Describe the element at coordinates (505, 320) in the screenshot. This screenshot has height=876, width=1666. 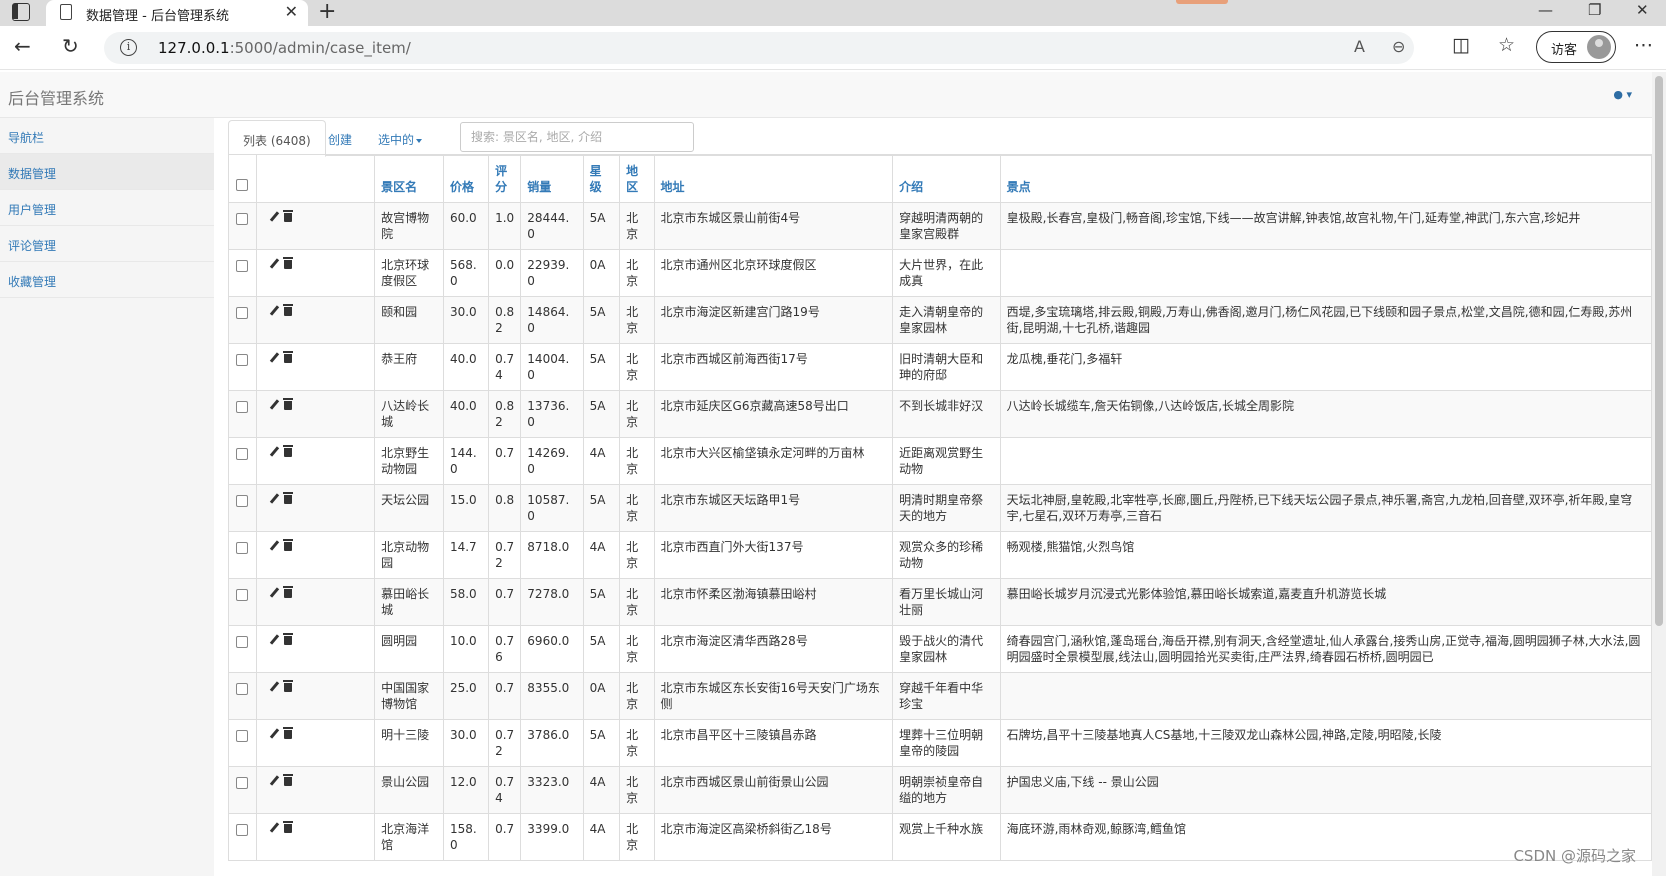
I see `cell-rating: 0.82` at that location.